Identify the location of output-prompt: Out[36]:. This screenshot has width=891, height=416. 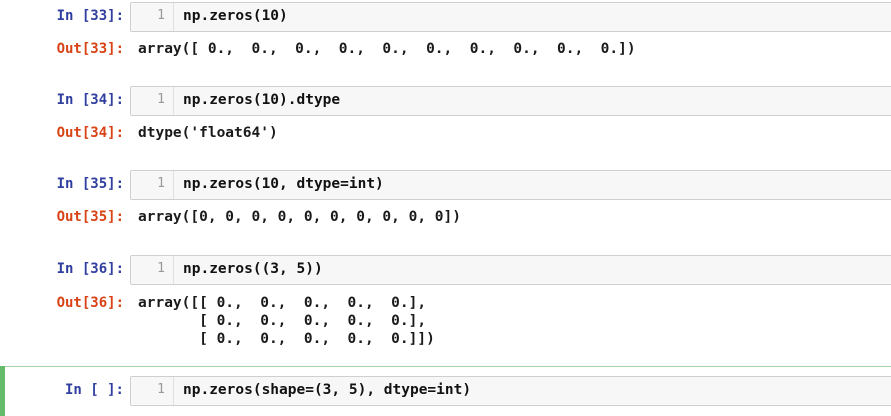
(90, 303).